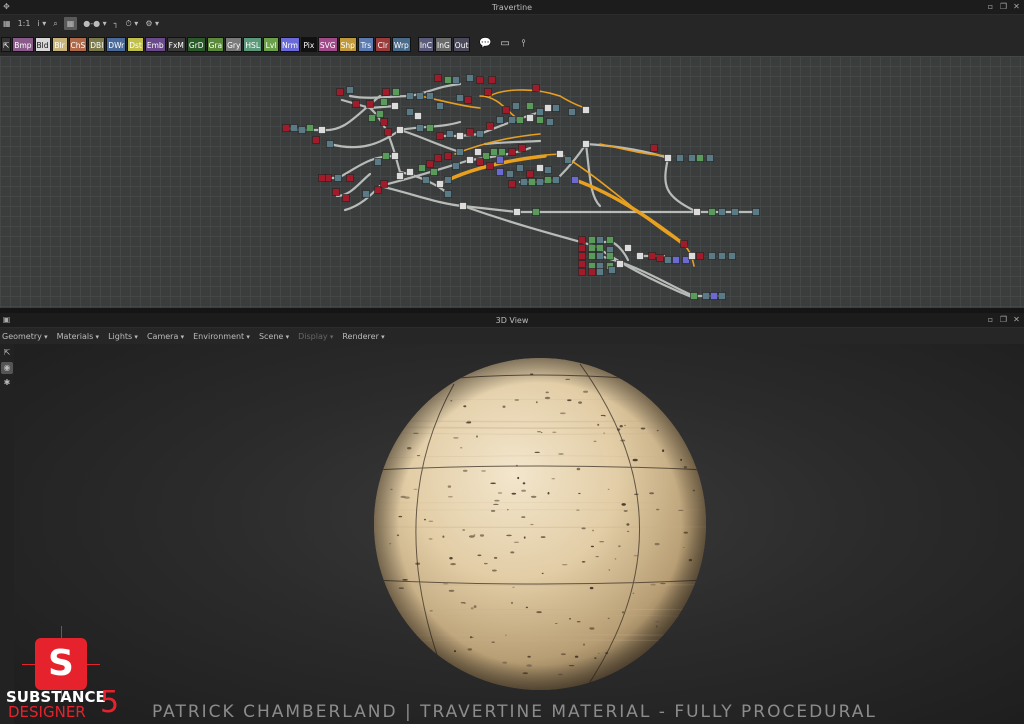 The width and height of the screenshot is (1024, 724). What do you see at coordinates (94, 23) in the screenshot?
I see `link-style-icon: ●-● ▾` at bounding box center [94, 23].